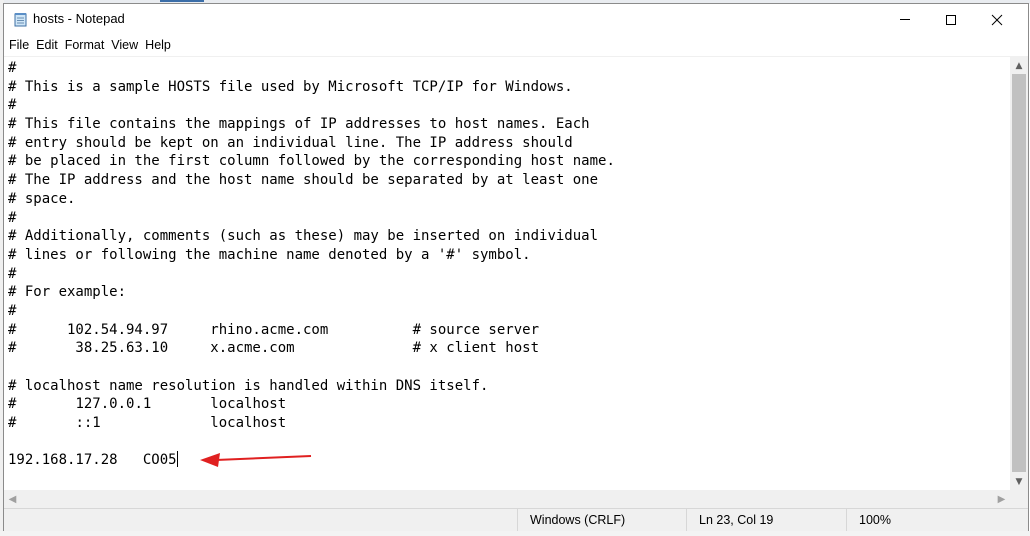 This screenshot has width=1030, height=536. I want to click on menu-bar: File Edit Format View Help, so click(516, 45).